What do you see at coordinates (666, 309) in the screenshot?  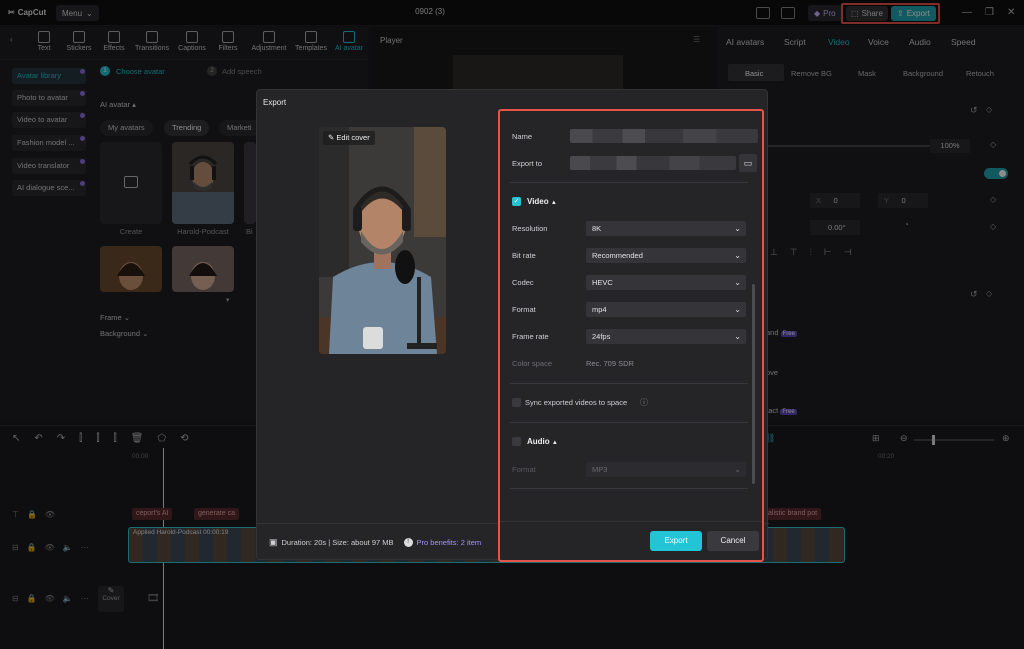 I see `format-select: mp4 ⌄` at bounding box center [666, 309].